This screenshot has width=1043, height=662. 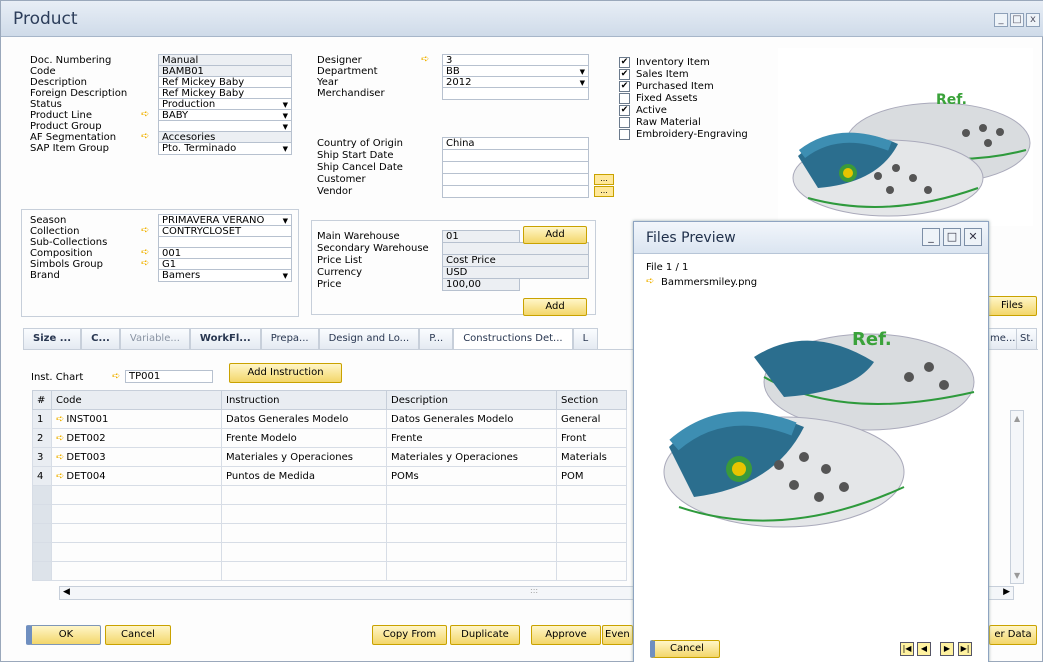 What do you see at coordinates (304, 419) in the screenshot?
I see `instruction-cell: Datos Generales Modelo` at bounding box center [304, 419].